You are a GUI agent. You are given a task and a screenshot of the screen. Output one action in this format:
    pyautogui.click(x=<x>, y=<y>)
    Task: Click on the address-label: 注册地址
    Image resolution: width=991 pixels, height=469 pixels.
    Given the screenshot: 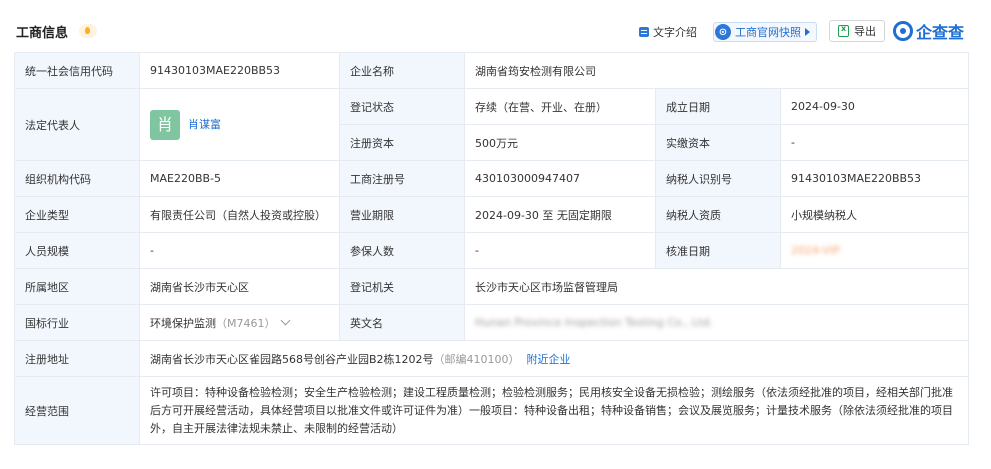 What is the action you would take?
    pyautogui.click(x=77, y=358)
    